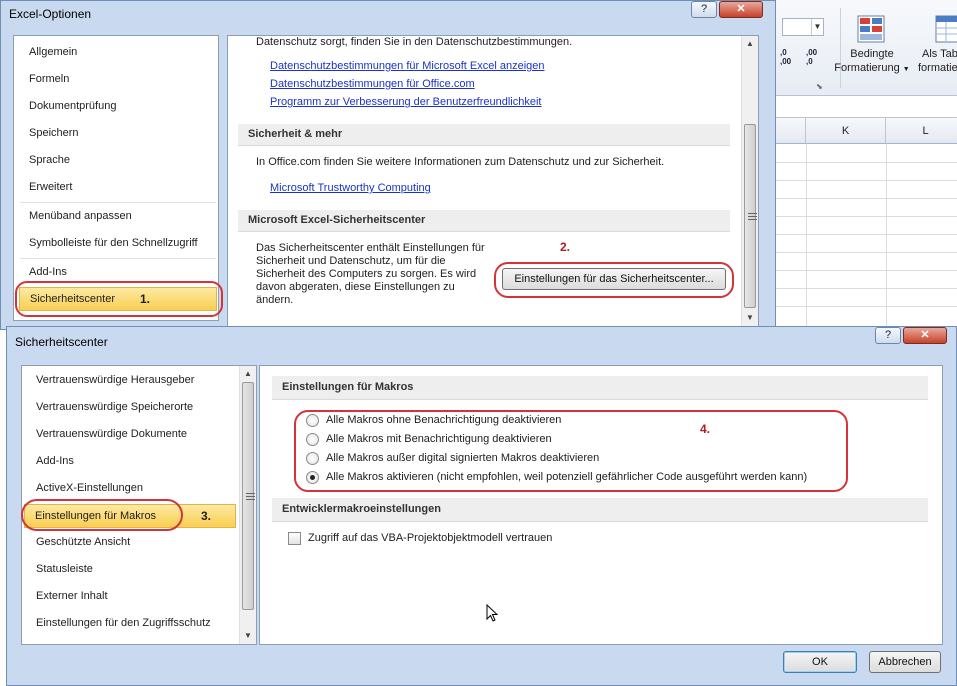 This screenshot has height=686, width=957. I want to click on sidebar-item-menueband: Menüband anpassen, so click(80, 216).